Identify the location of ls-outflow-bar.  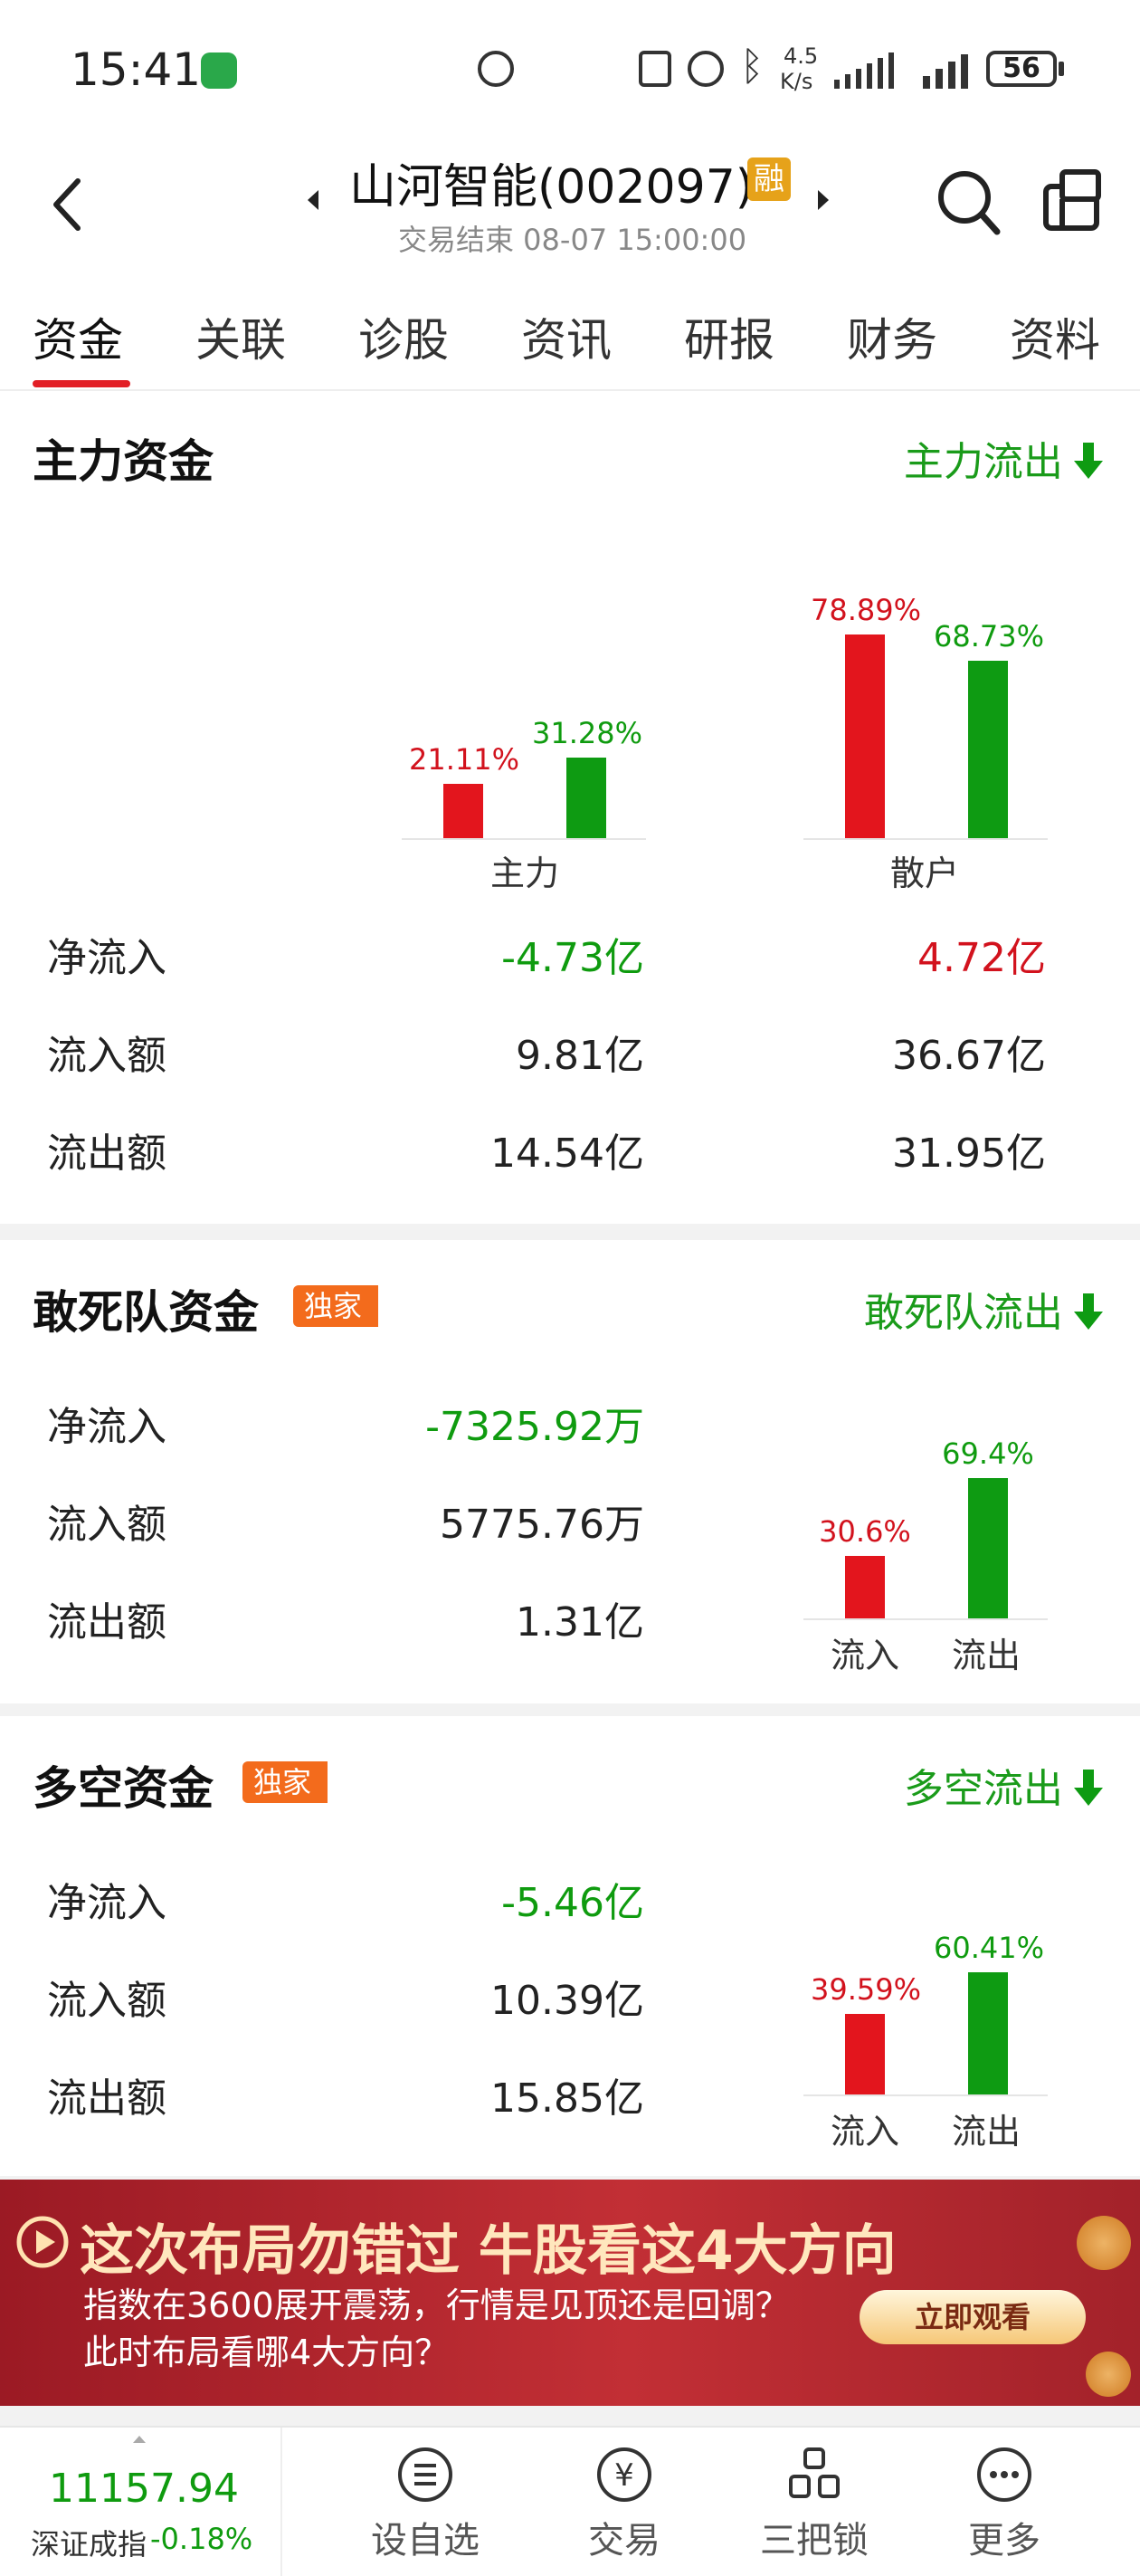
(988, 2032).